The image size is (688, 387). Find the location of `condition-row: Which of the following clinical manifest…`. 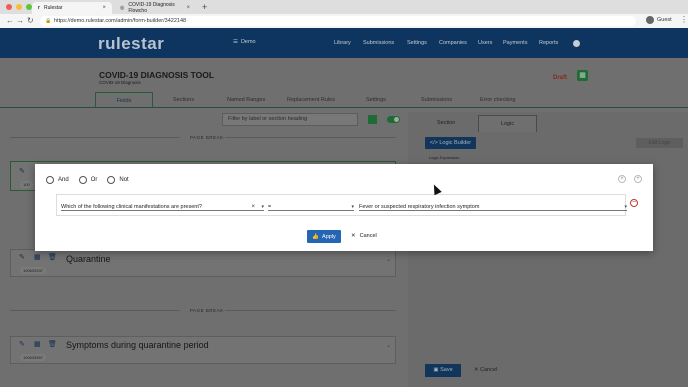

condition-row: Which of the following clinical manifest… is located at coordinates (341, 205).